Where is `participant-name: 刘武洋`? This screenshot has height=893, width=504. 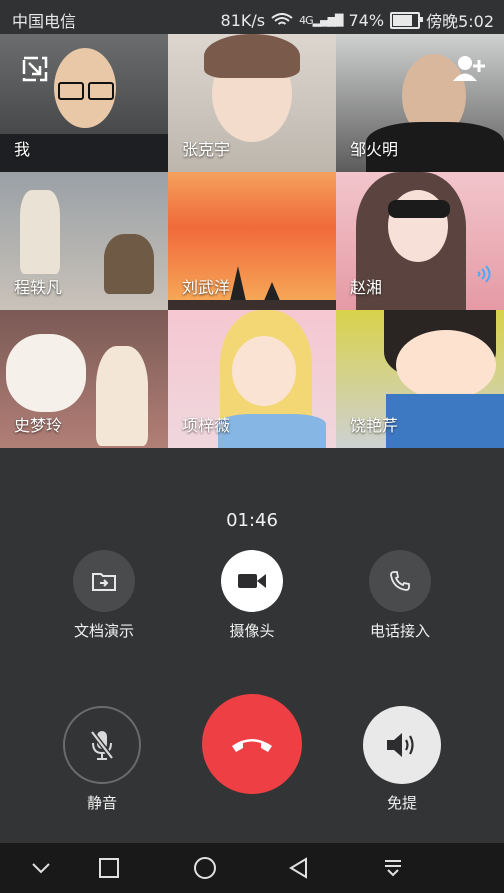 participant-name: 刘武洋 is located at coordinates (206, 287).